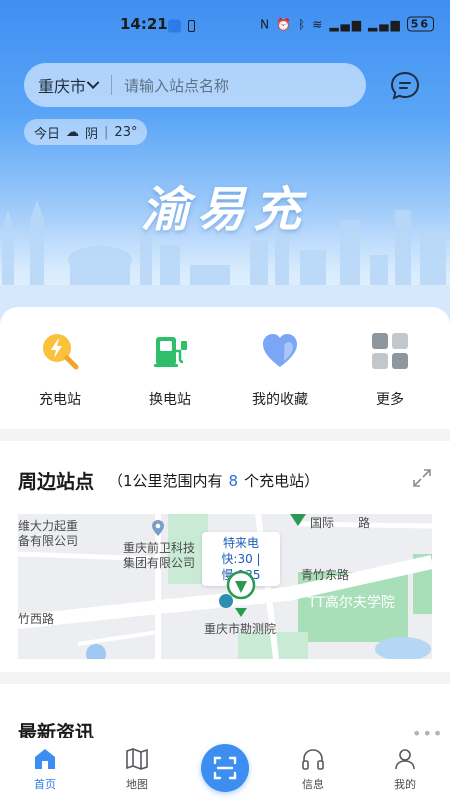  What do you see at coordinates (36, 619) in the screenshot?
I see `map-label: 竹西路` at bounding box center [36, 619].